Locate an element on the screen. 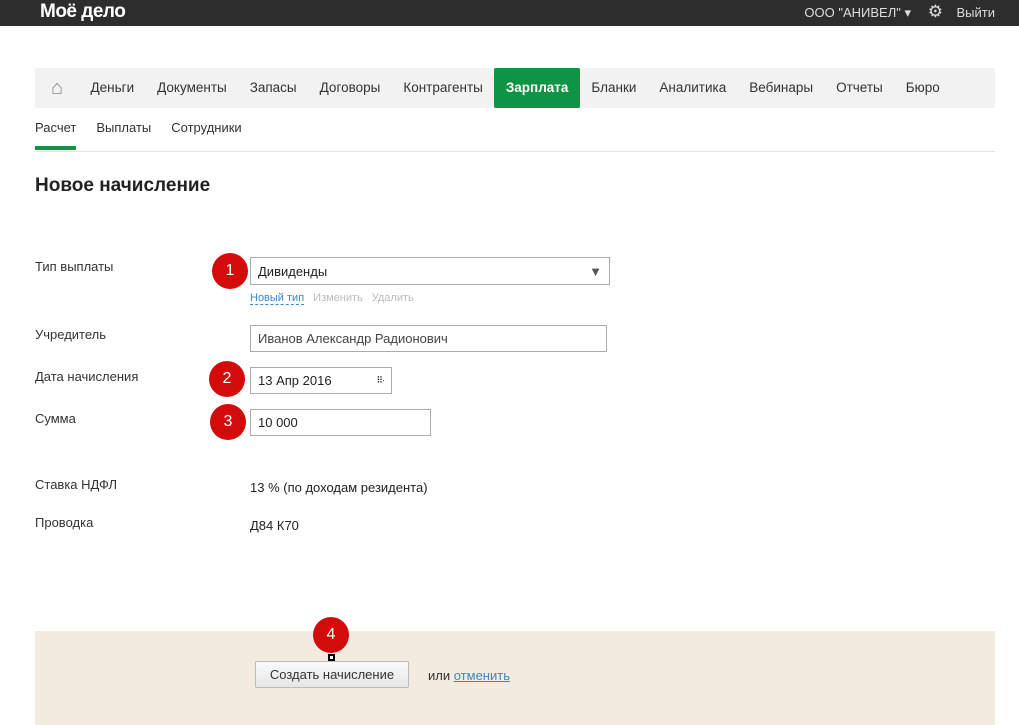 The image size is (1019, 725). or-text: или отменить is located at coordinates (469, 675).